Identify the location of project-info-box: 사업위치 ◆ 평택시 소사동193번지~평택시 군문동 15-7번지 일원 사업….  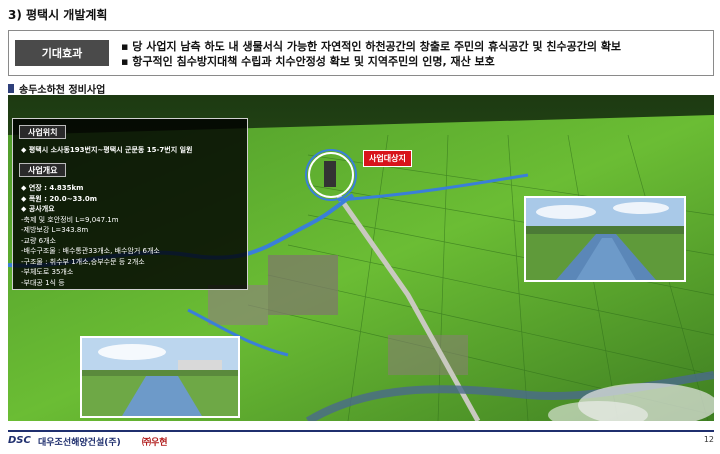
(130, 204).